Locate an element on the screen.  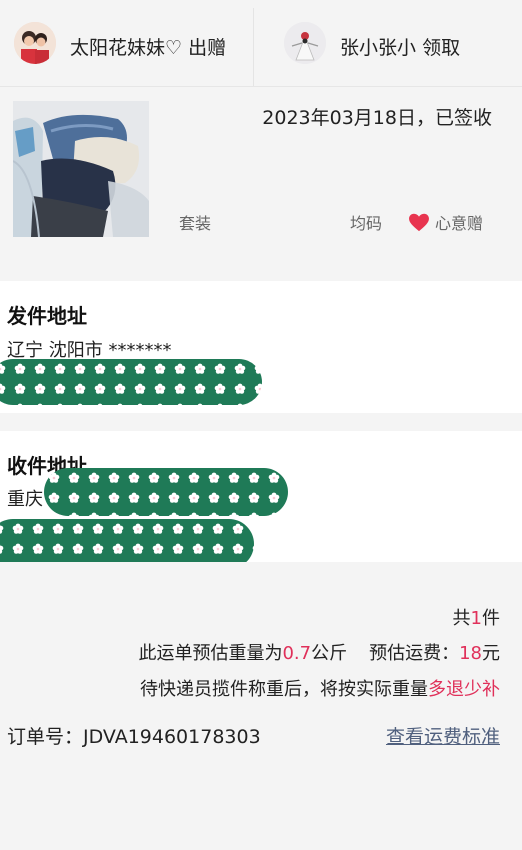
giver-info: 太阳花妹妹♡ 出赠 is located at coordinates (148, 46).